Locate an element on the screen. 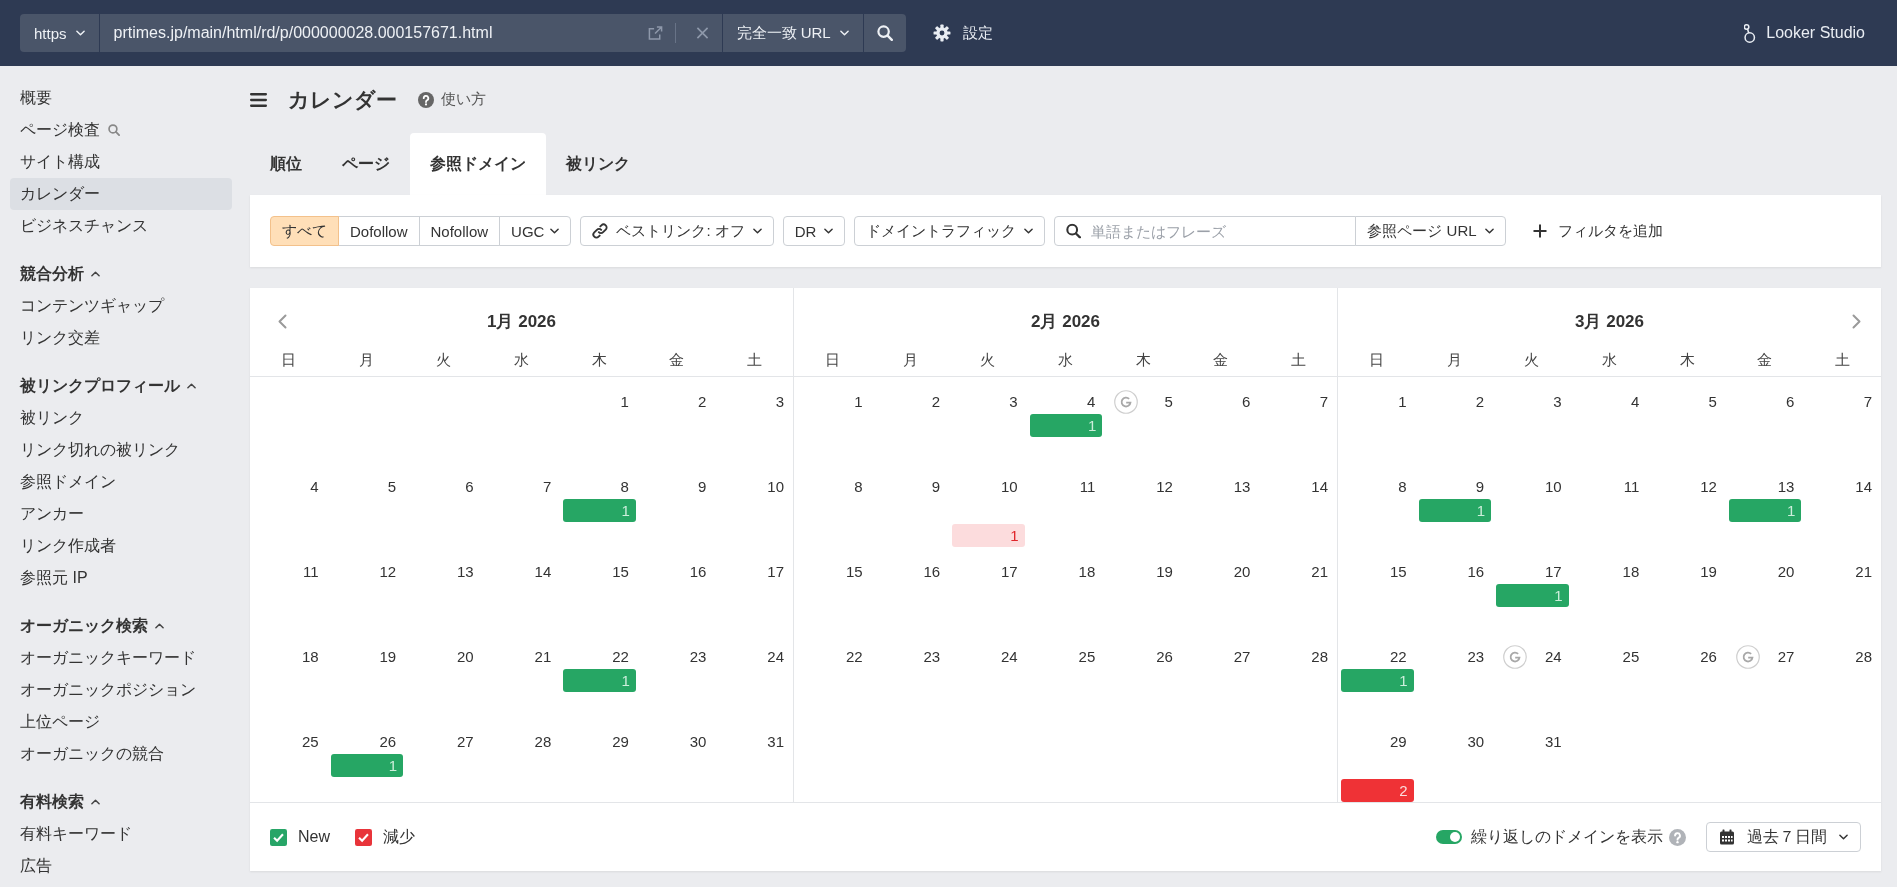 This screenshot has width=1897, height=887. tab: ページ is located at coordinates (366, 164).